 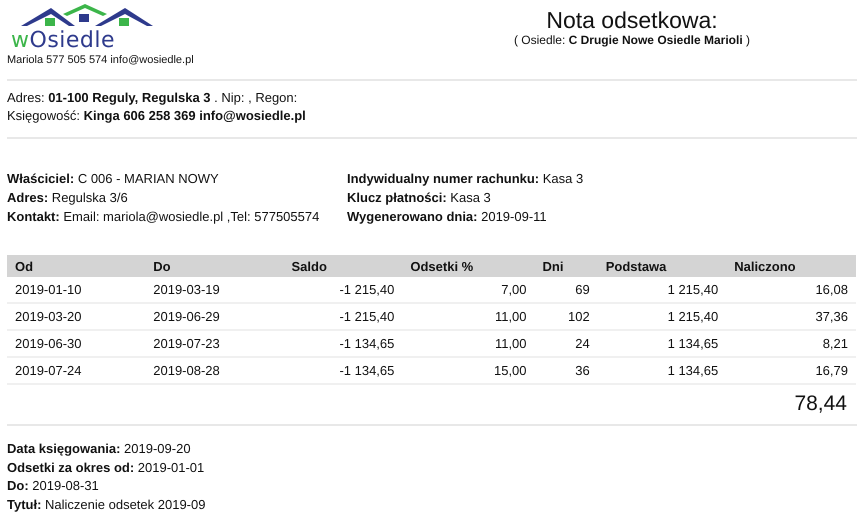 What do you see at coordinates (152, 98) in the screenshot?
I see `company-info-line: Adres: 01-100 Reguly, Regulska 3 . Nip: , Regon:` at bounding box center [152, 98].